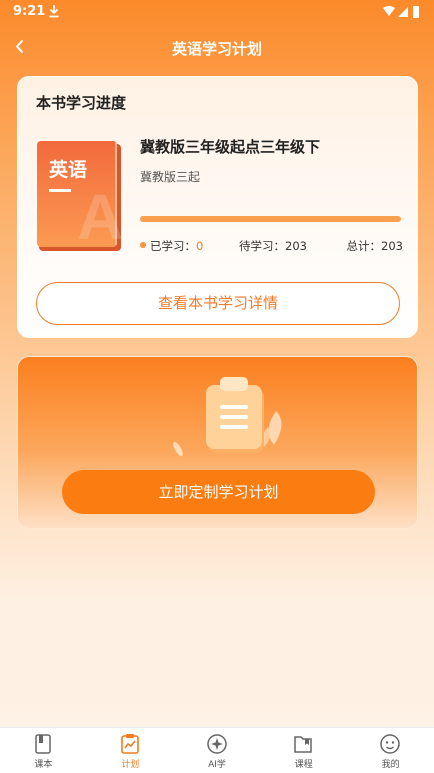 This screenshot has width=434, height=773. I want to click on tab-ai-learn: AI学, so click(217, 750).